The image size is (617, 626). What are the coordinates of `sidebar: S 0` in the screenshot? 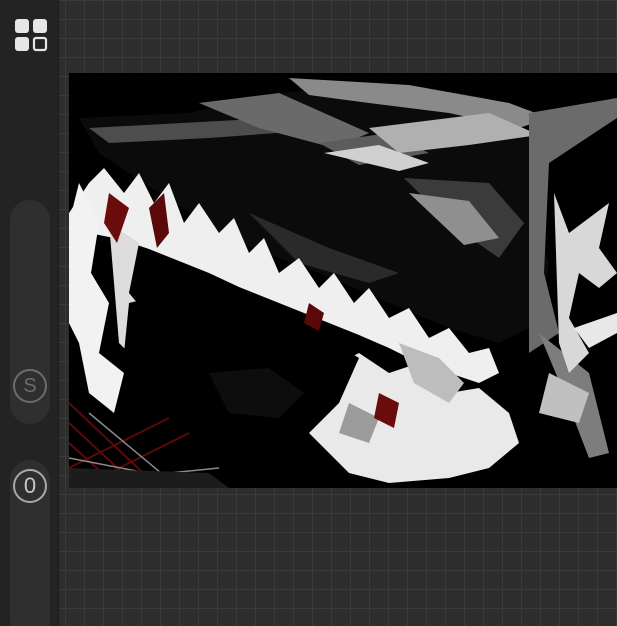 It's located at (29, 313).